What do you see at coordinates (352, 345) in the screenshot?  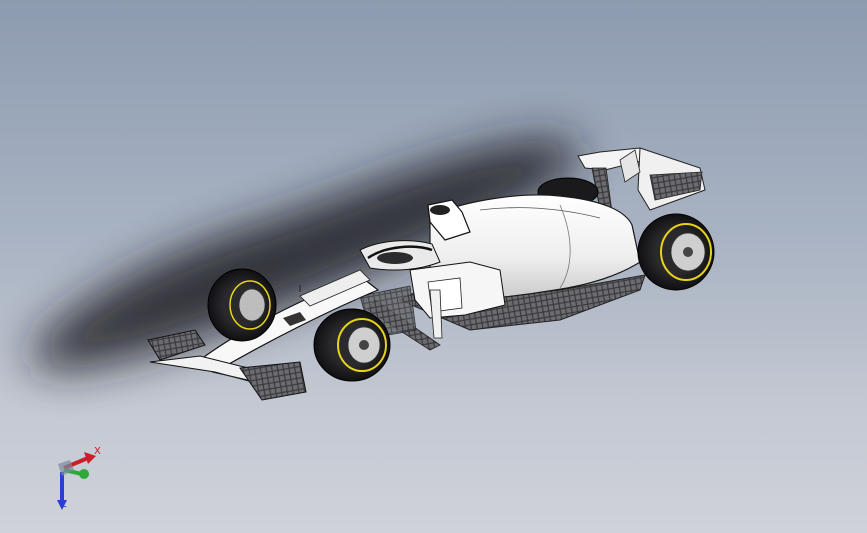 I see `front-right-tire` at bounding box center [352, 345].